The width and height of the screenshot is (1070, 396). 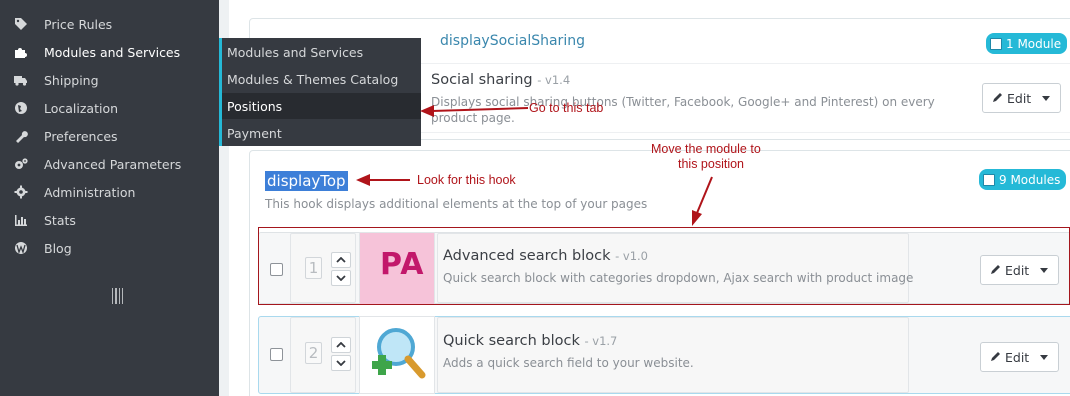 I want to click on sidebar-item-advanced-parameters: Advanced Parameters, so click(x=109, y=164).